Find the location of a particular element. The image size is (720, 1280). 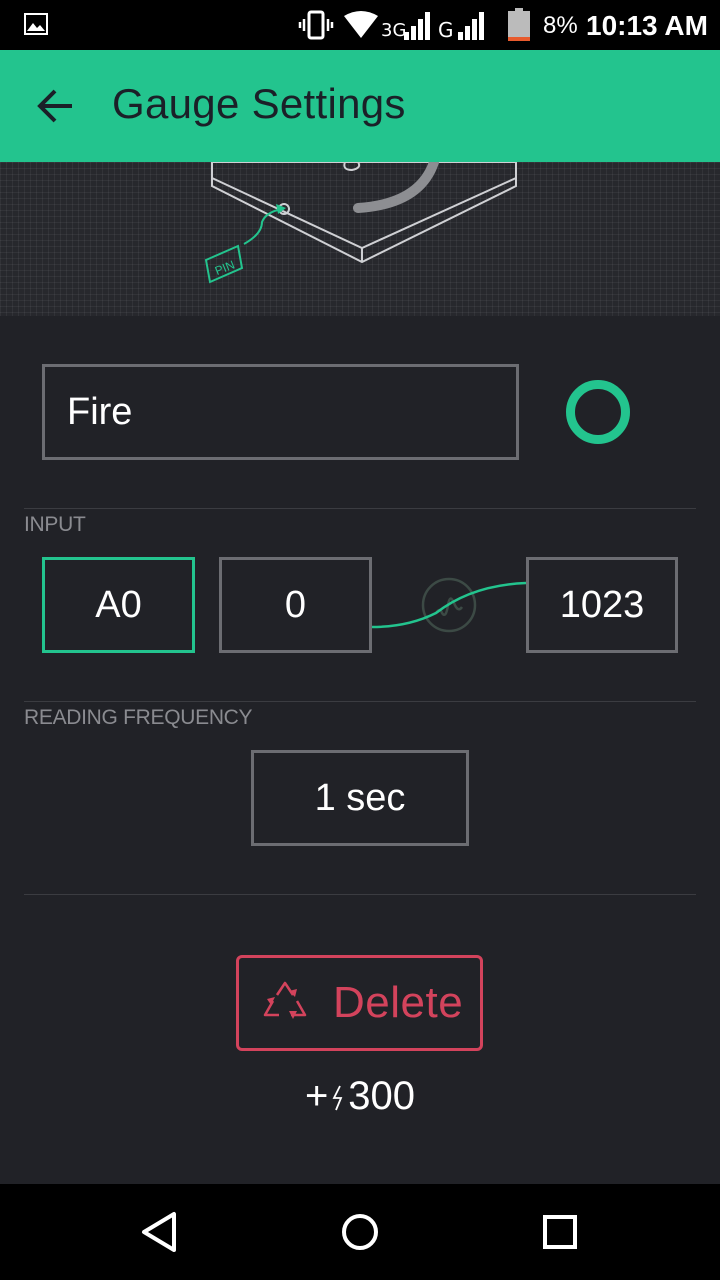

min-value: 0 is located at coordinates (295, 604).